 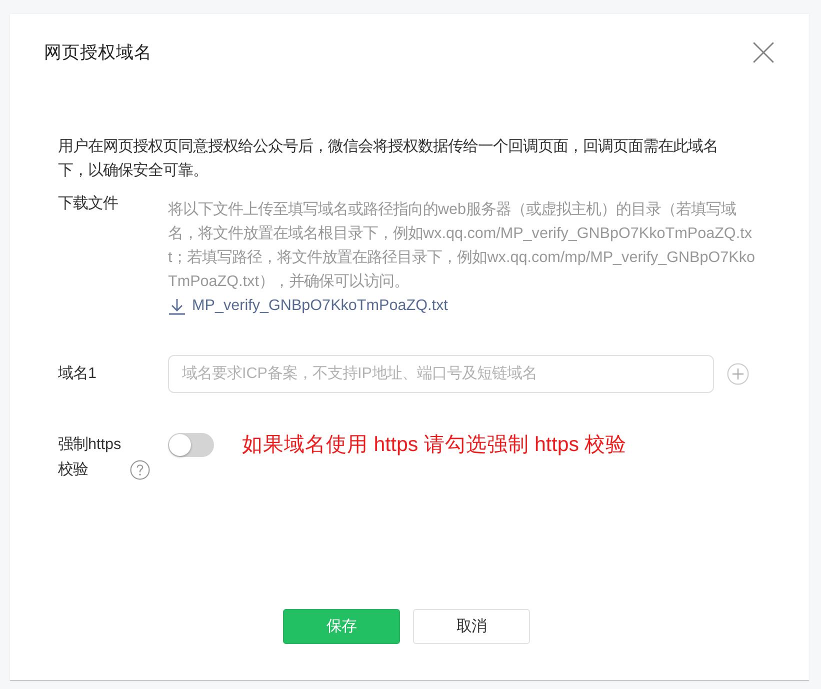 What do you see at coordinates (177, 306) in the screenshot?
I see `download-icon` at bounding box center [177, 306].